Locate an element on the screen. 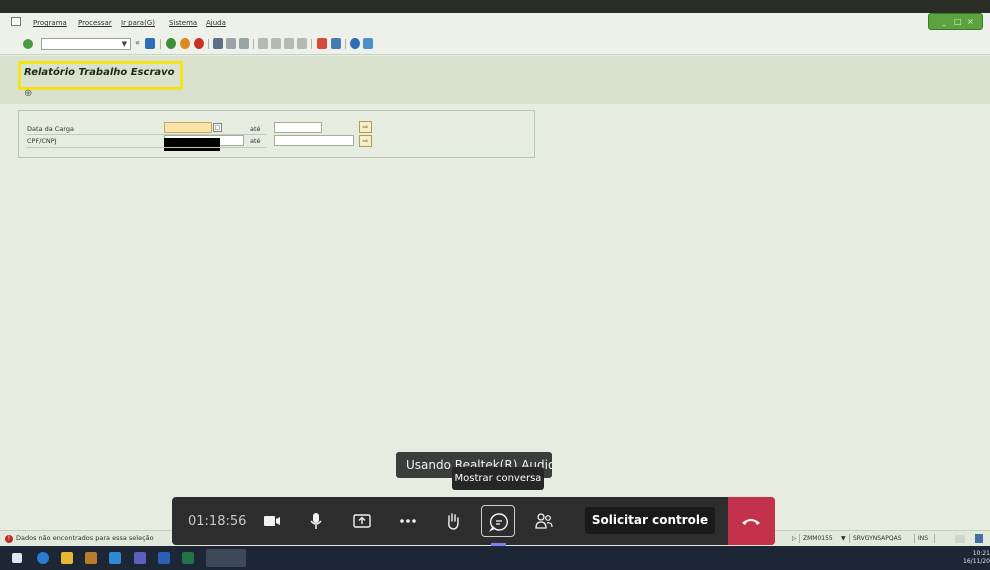 This screenshot has height=570, width=990. open-window-thumb is located at coordinates (226, 558).